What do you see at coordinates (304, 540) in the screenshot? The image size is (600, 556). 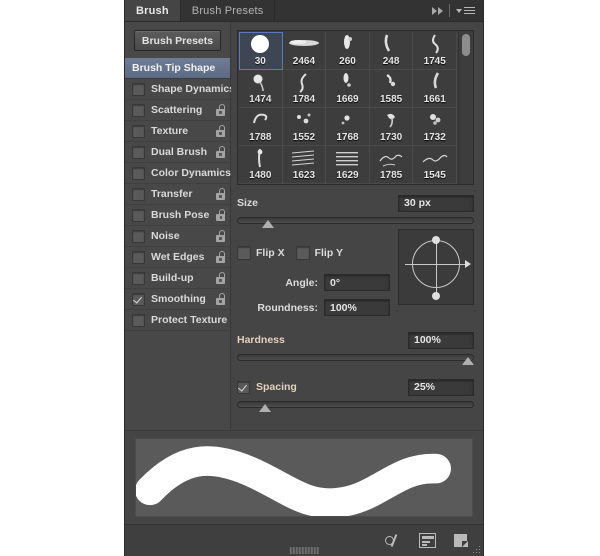 I see `panel-footer` at bounding box center [304, 540].